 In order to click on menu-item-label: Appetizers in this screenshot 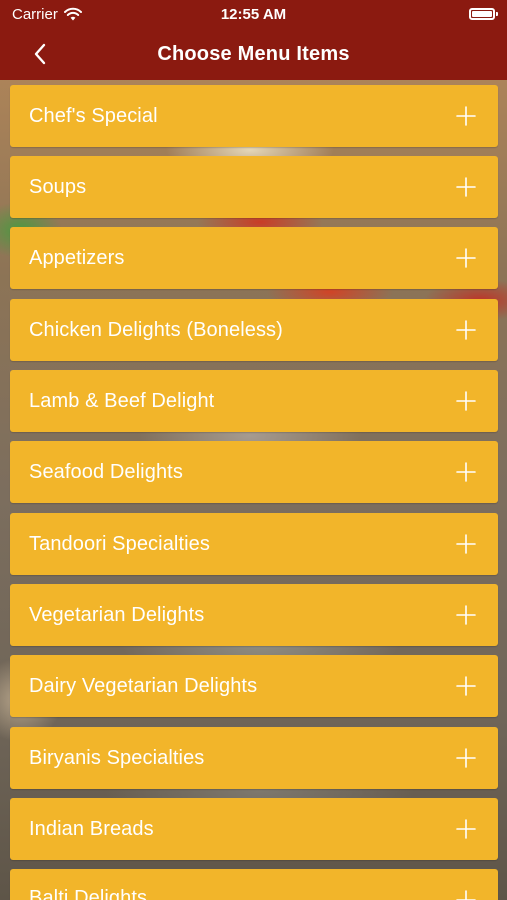, I will do `click(77, 257)`.